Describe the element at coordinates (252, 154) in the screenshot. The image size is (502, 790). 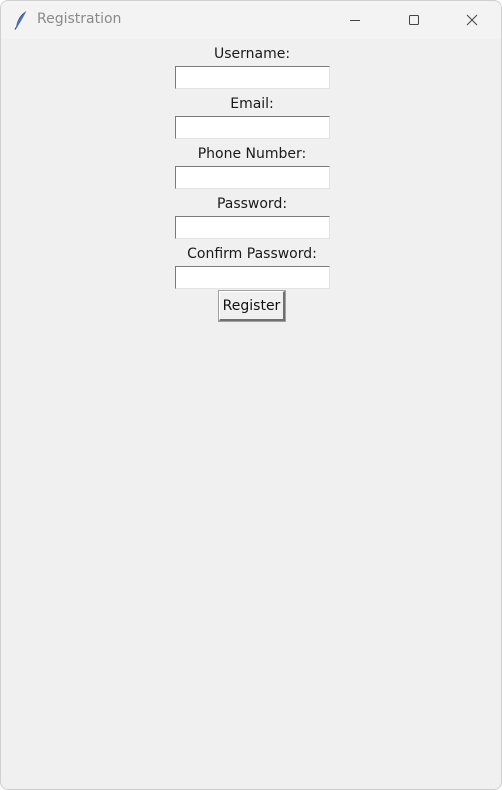
I see `phone-number-label: Phone Number:` at that location.